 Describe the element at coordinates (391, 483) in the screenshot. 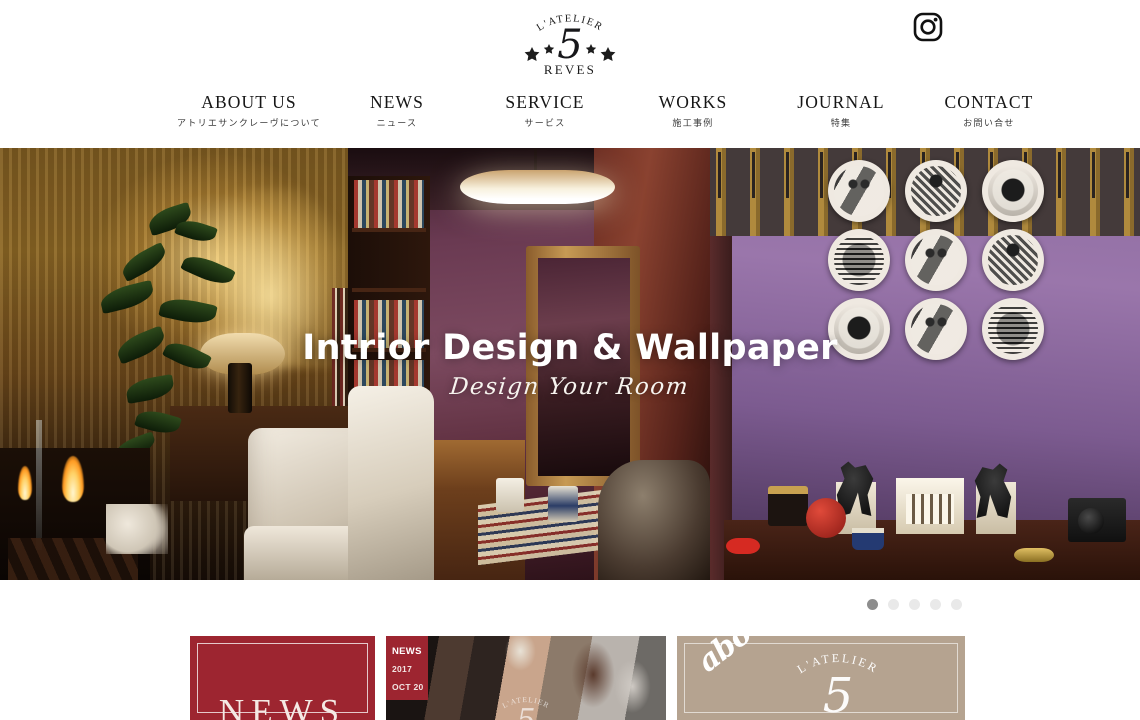

I see `white-chair` at that location.